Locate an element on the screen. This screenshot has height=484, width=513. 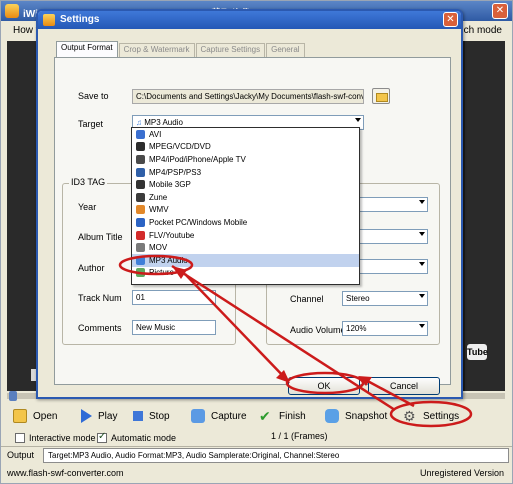
seek-handle is located at coordinates (13, 396).